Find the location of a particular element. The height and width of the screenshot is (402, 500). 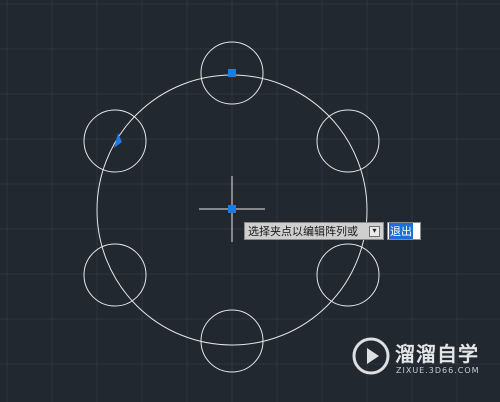

base-point-grip-icon is located at coordinates (232, 209).